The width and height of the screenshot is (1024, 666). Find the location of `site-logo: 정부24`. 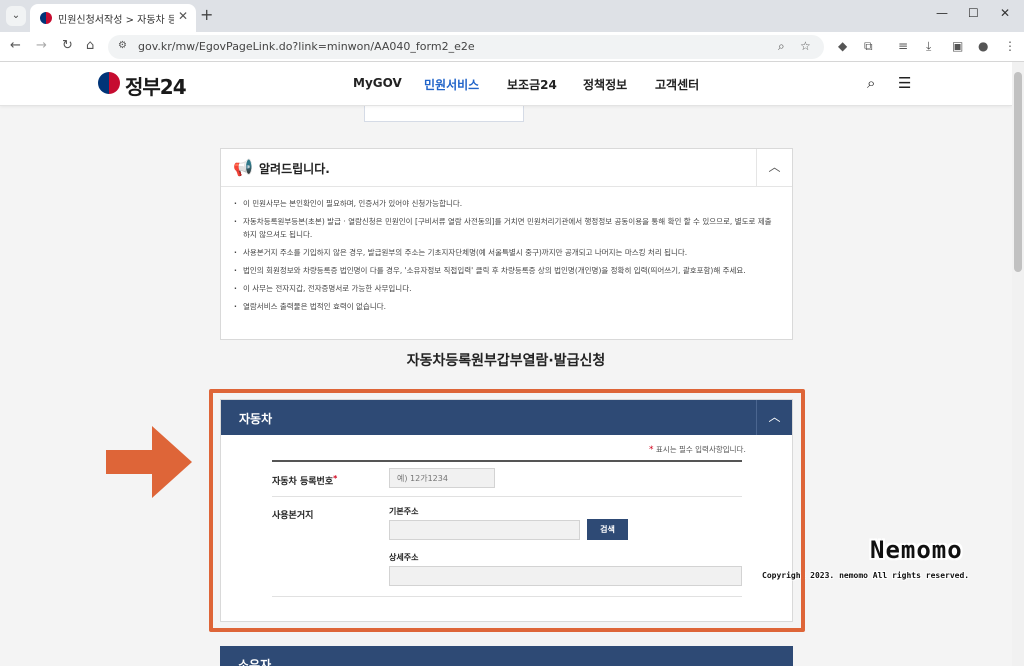

site-logo: 정부24 is located at coordinates (156, 85).